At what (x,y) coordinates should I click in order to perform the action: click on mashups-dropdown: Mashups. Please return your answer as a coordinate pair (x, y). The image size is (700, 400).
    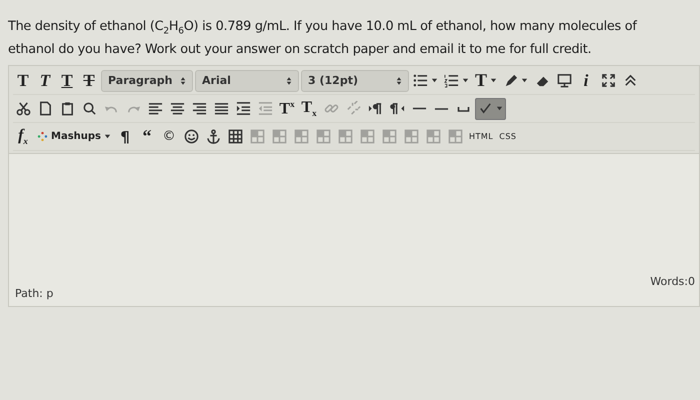
    Looking at the image, I should click on (74, 137).